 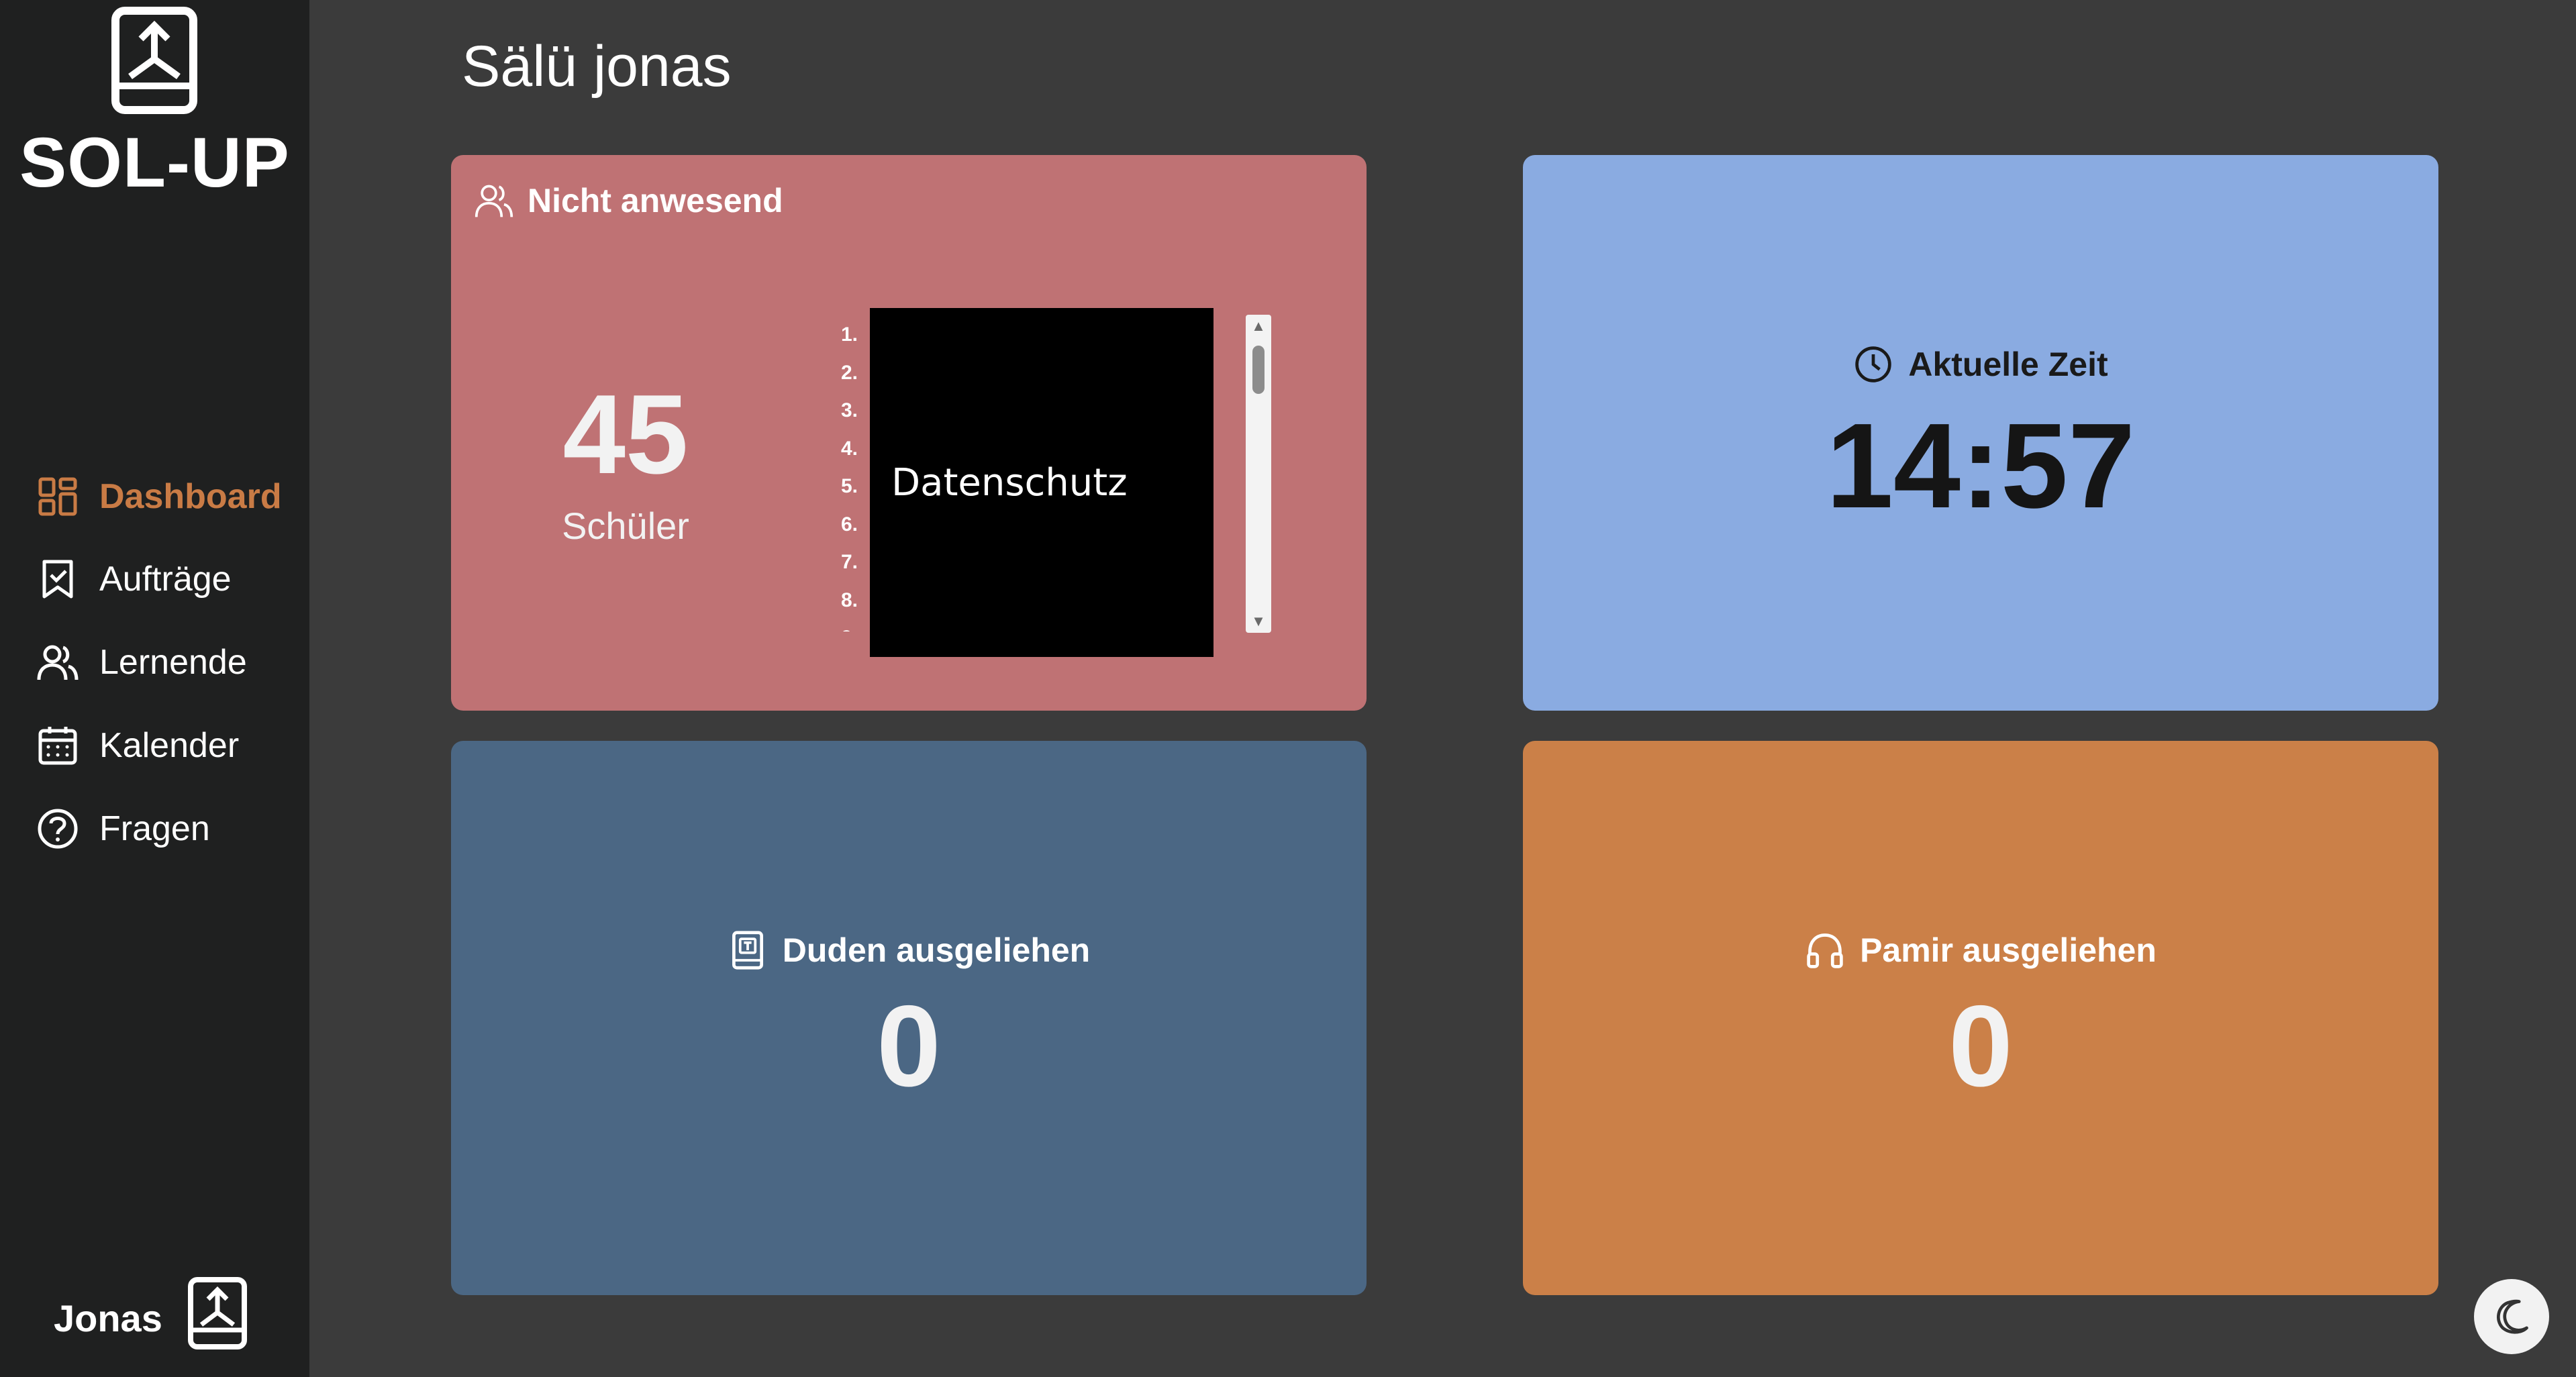 What do you see at coordinates (154, 60) in the screenshot?
I see `logo-icon` at bounding box center [154, 60].